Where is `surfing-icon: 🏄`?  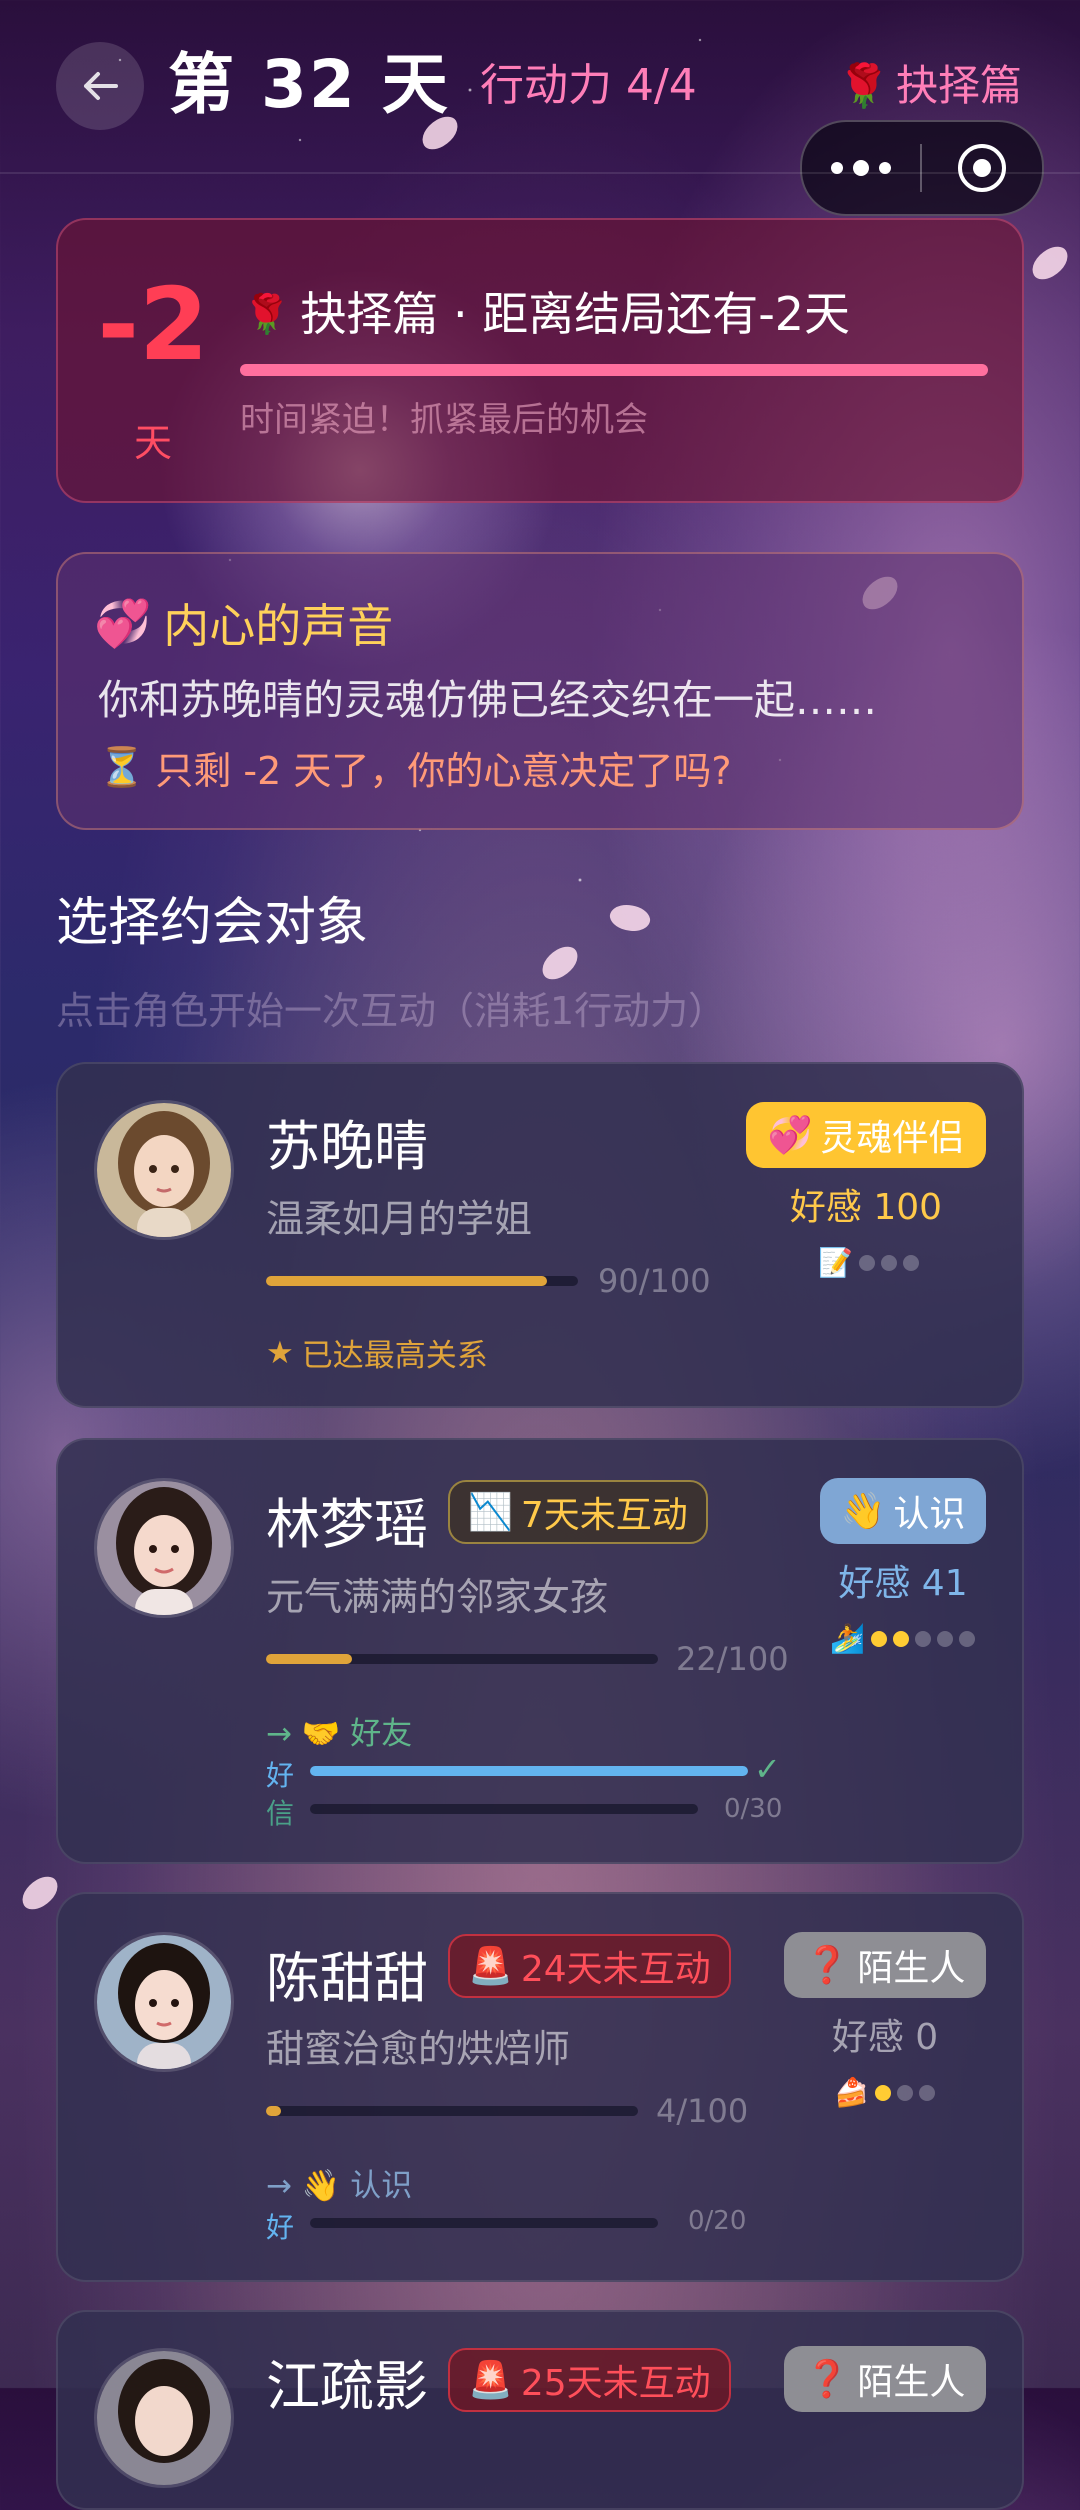 surfing-icon: 🏄 is located at coordinates (847, 1638).